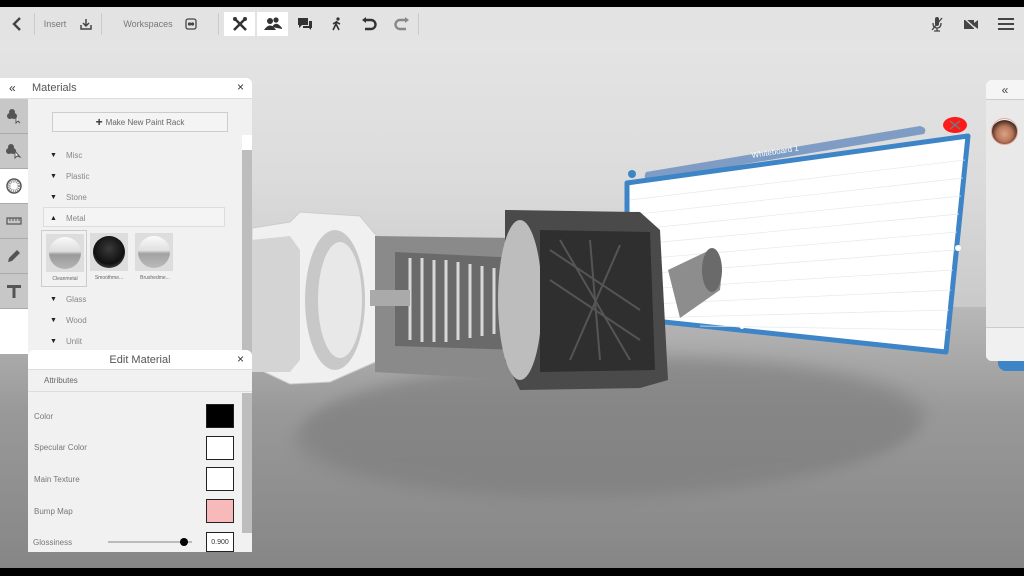  I want to click on participants-panel: «, so click(1005, 220).